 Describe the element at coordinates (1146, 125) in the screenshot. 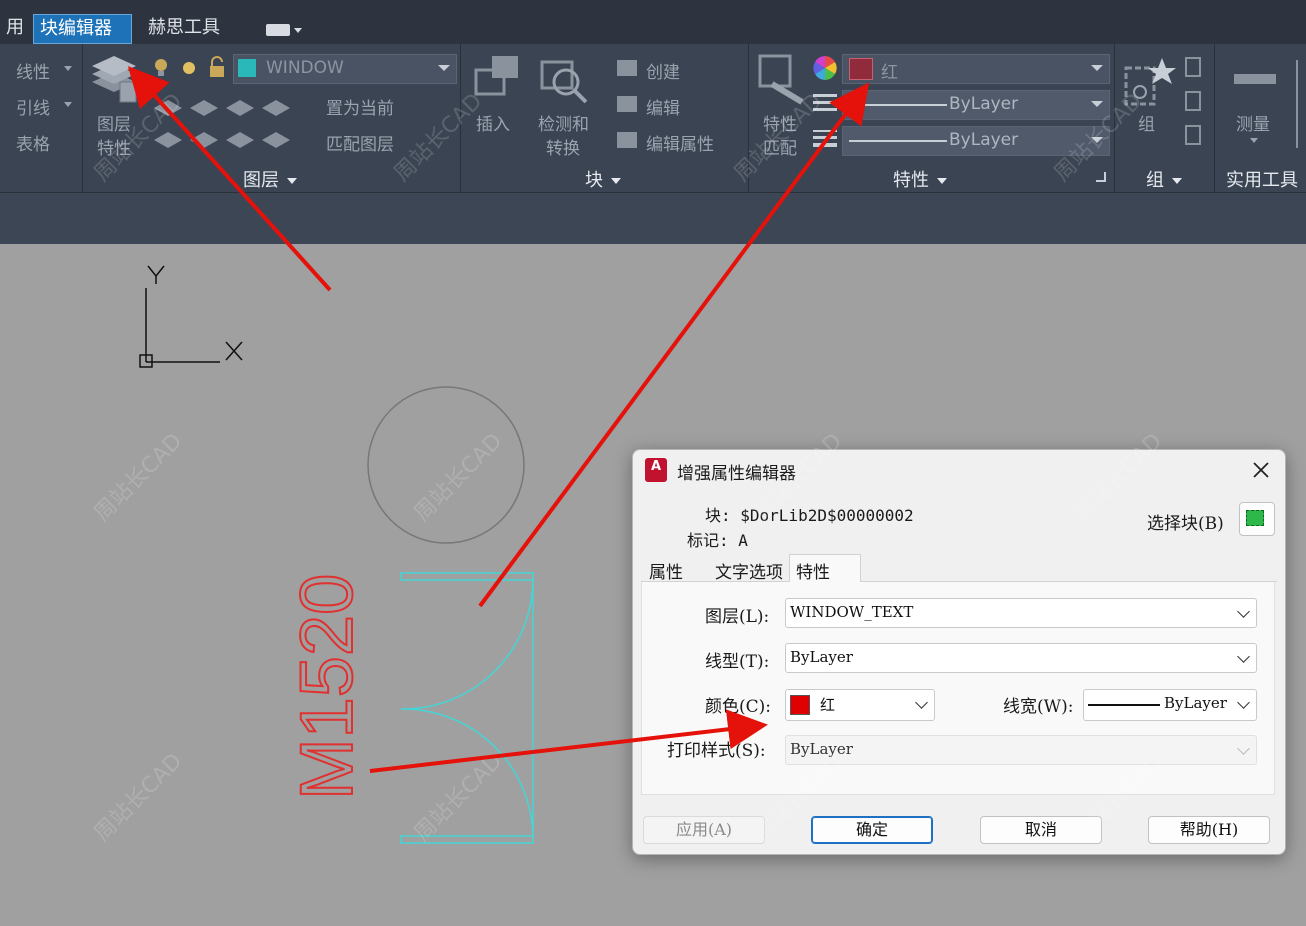

I see `group-label: 组` at that location.